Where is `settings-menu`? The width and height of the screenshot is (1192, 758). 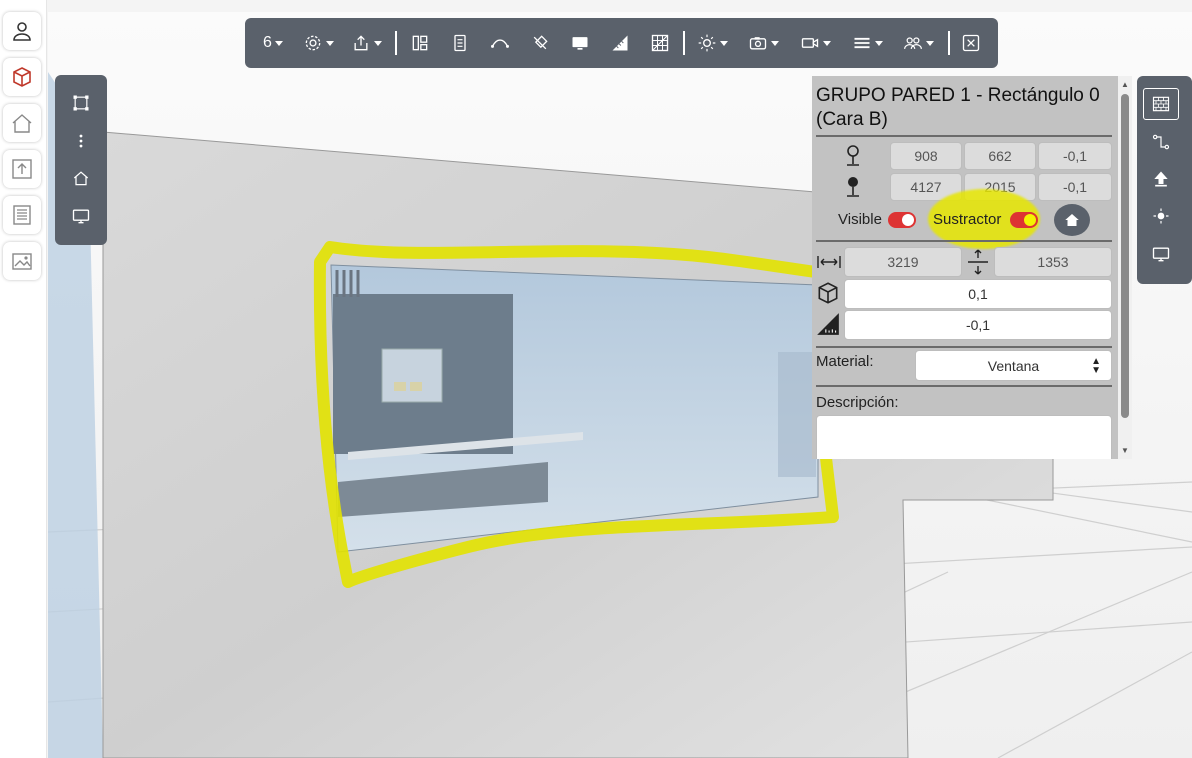
settings-menu is located at coordinates (318, 43).